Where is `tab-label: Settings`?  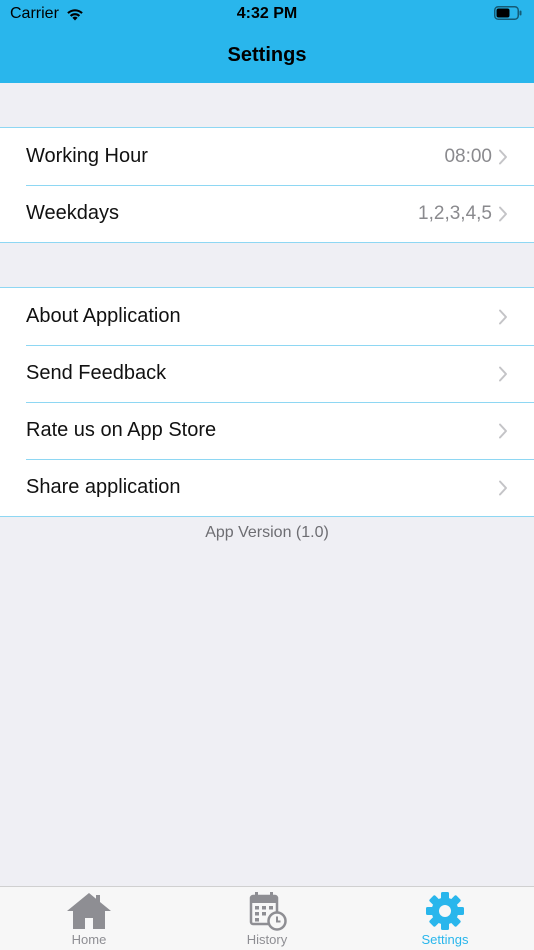
tab-label: Settings is located at coordinates (445, 939).